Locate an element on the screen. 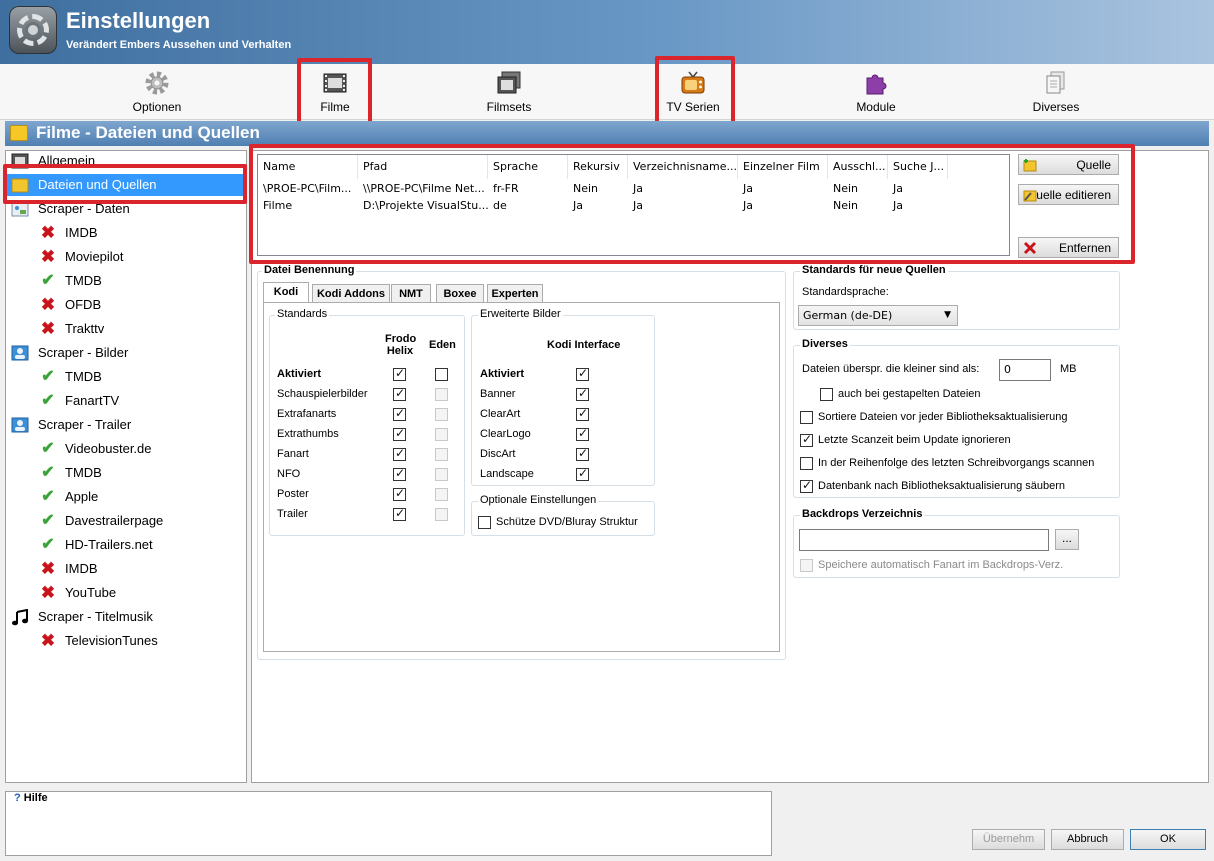  tab-module: Module is located at coordinates (876, 92).